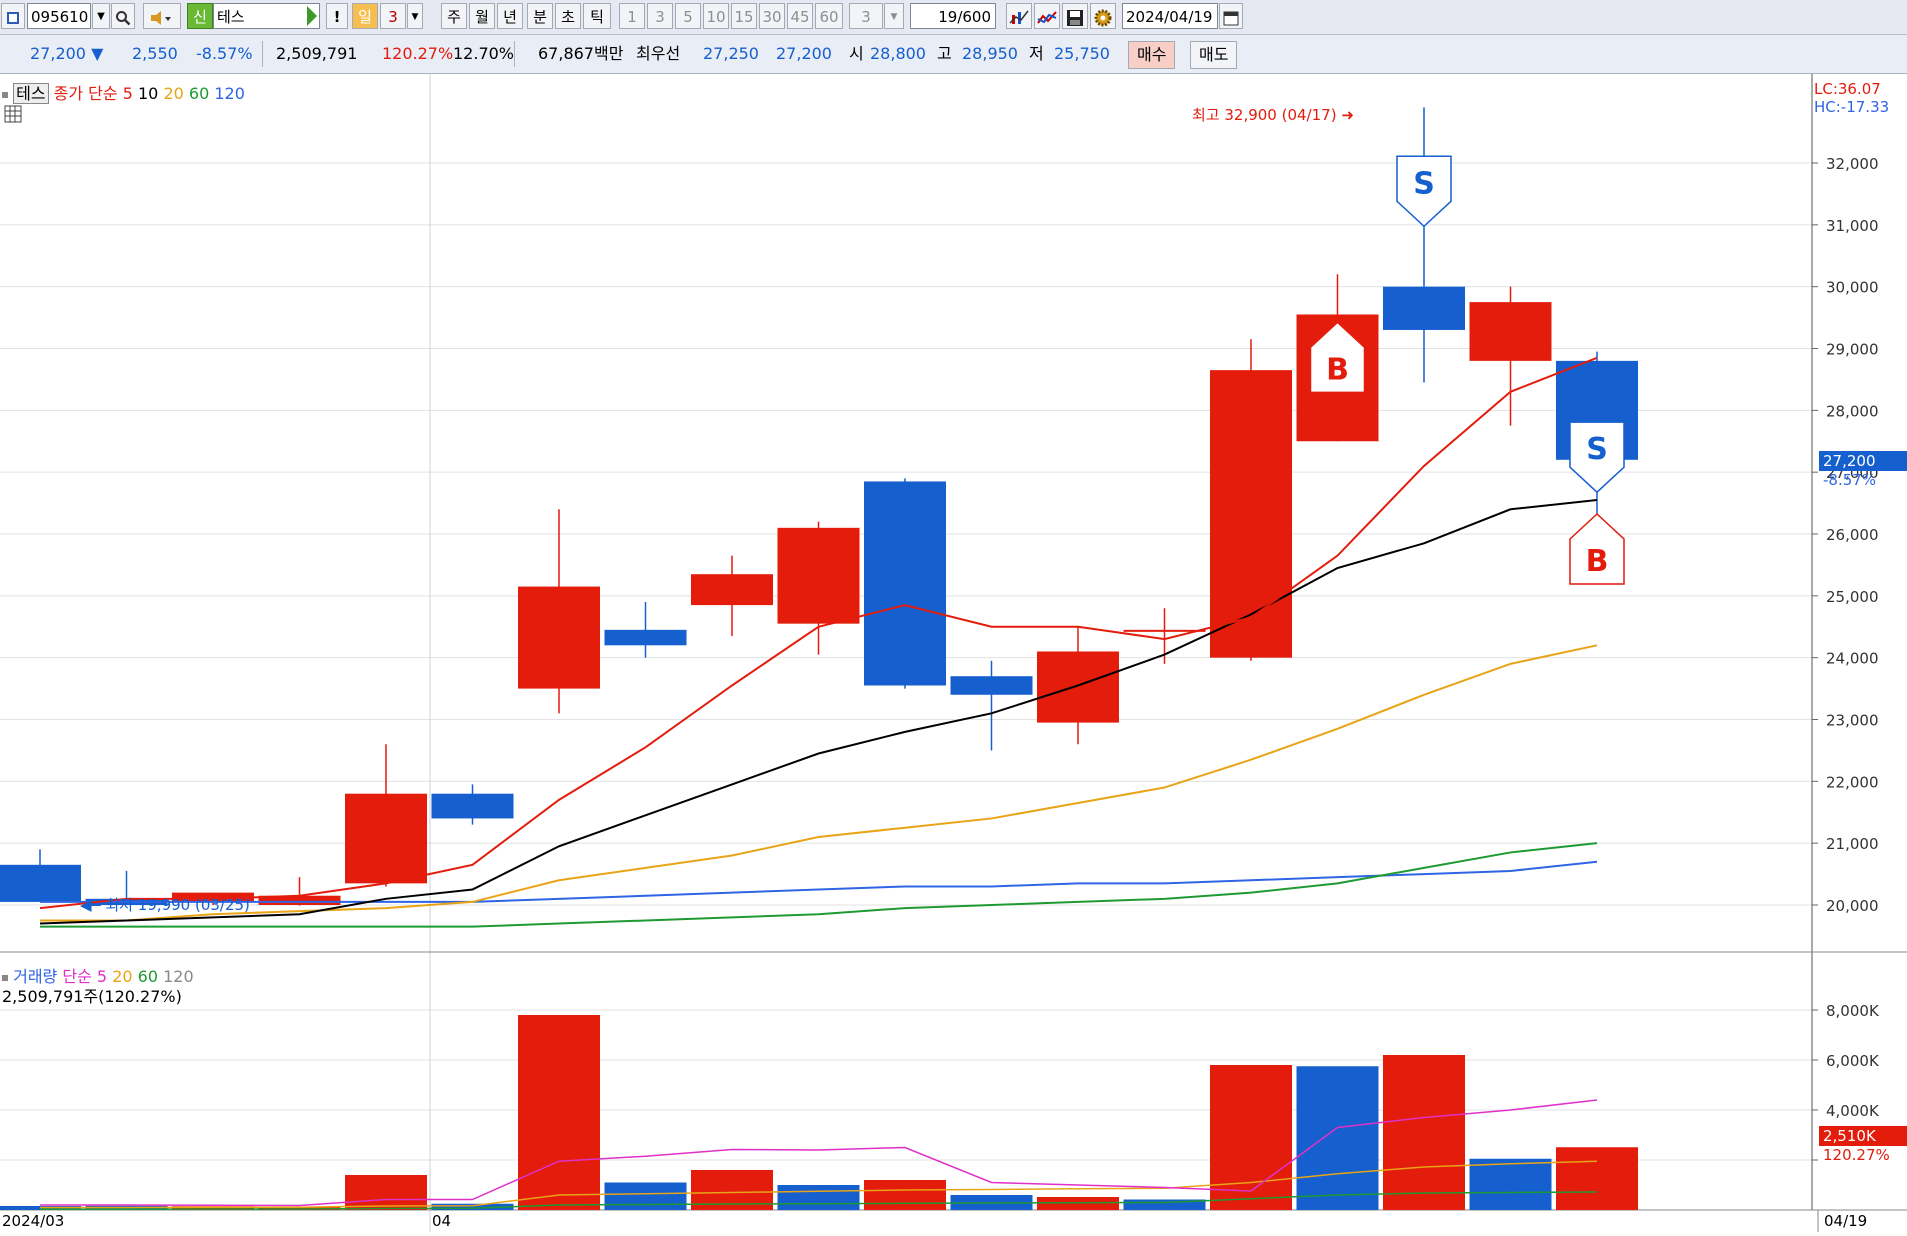  Describe the element at coordinates (1852, 844) in the screenshot. I see `price-tick-label: 21,000` at that location.